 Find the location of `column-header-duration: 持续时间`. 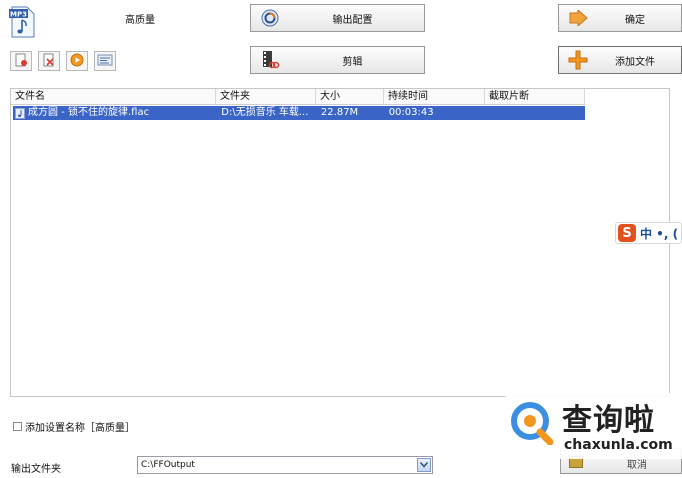

column-header-duration: 持续时间 is located at coordinates (434, 96).